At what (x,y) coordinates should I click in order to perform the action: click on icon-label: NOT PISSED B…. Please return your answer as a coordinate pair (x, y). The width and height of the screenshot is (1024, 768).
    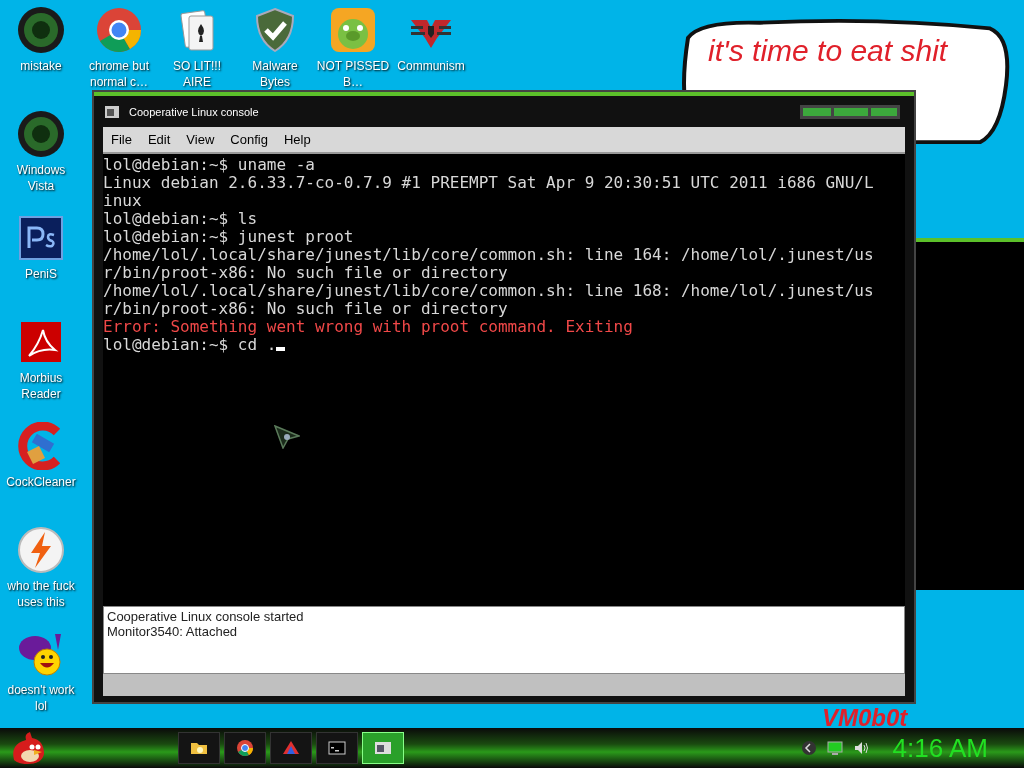
    Looking at the image, I should click on (353, 74).